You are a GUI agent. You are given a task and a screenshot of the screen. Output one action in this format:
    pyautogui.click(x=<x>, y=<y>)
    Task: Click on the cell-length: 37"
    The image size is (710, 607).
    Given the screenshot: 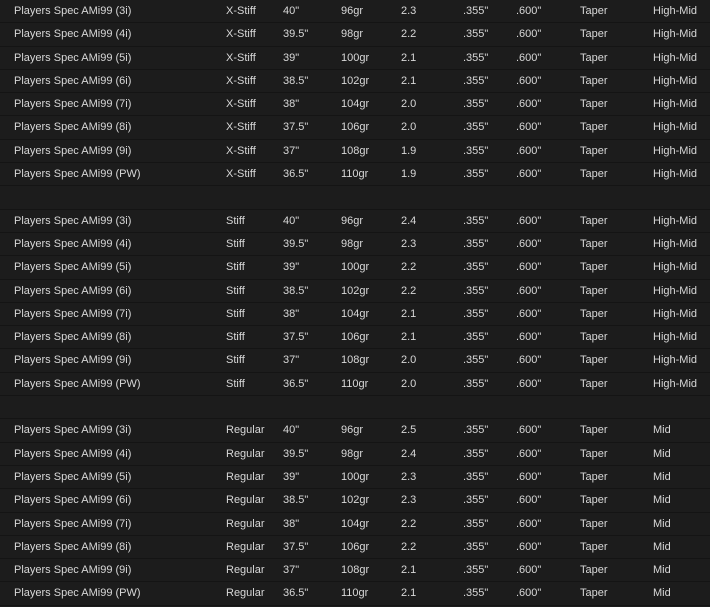 What is the action you would take?
    pyautogui.click(x=291, y=360)
    